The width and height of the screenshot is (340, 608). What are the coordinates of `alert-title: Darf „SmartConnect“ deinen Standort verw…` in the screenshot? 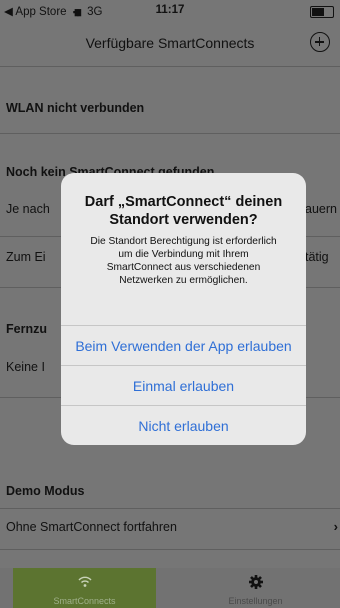 It's located at (183, 211).